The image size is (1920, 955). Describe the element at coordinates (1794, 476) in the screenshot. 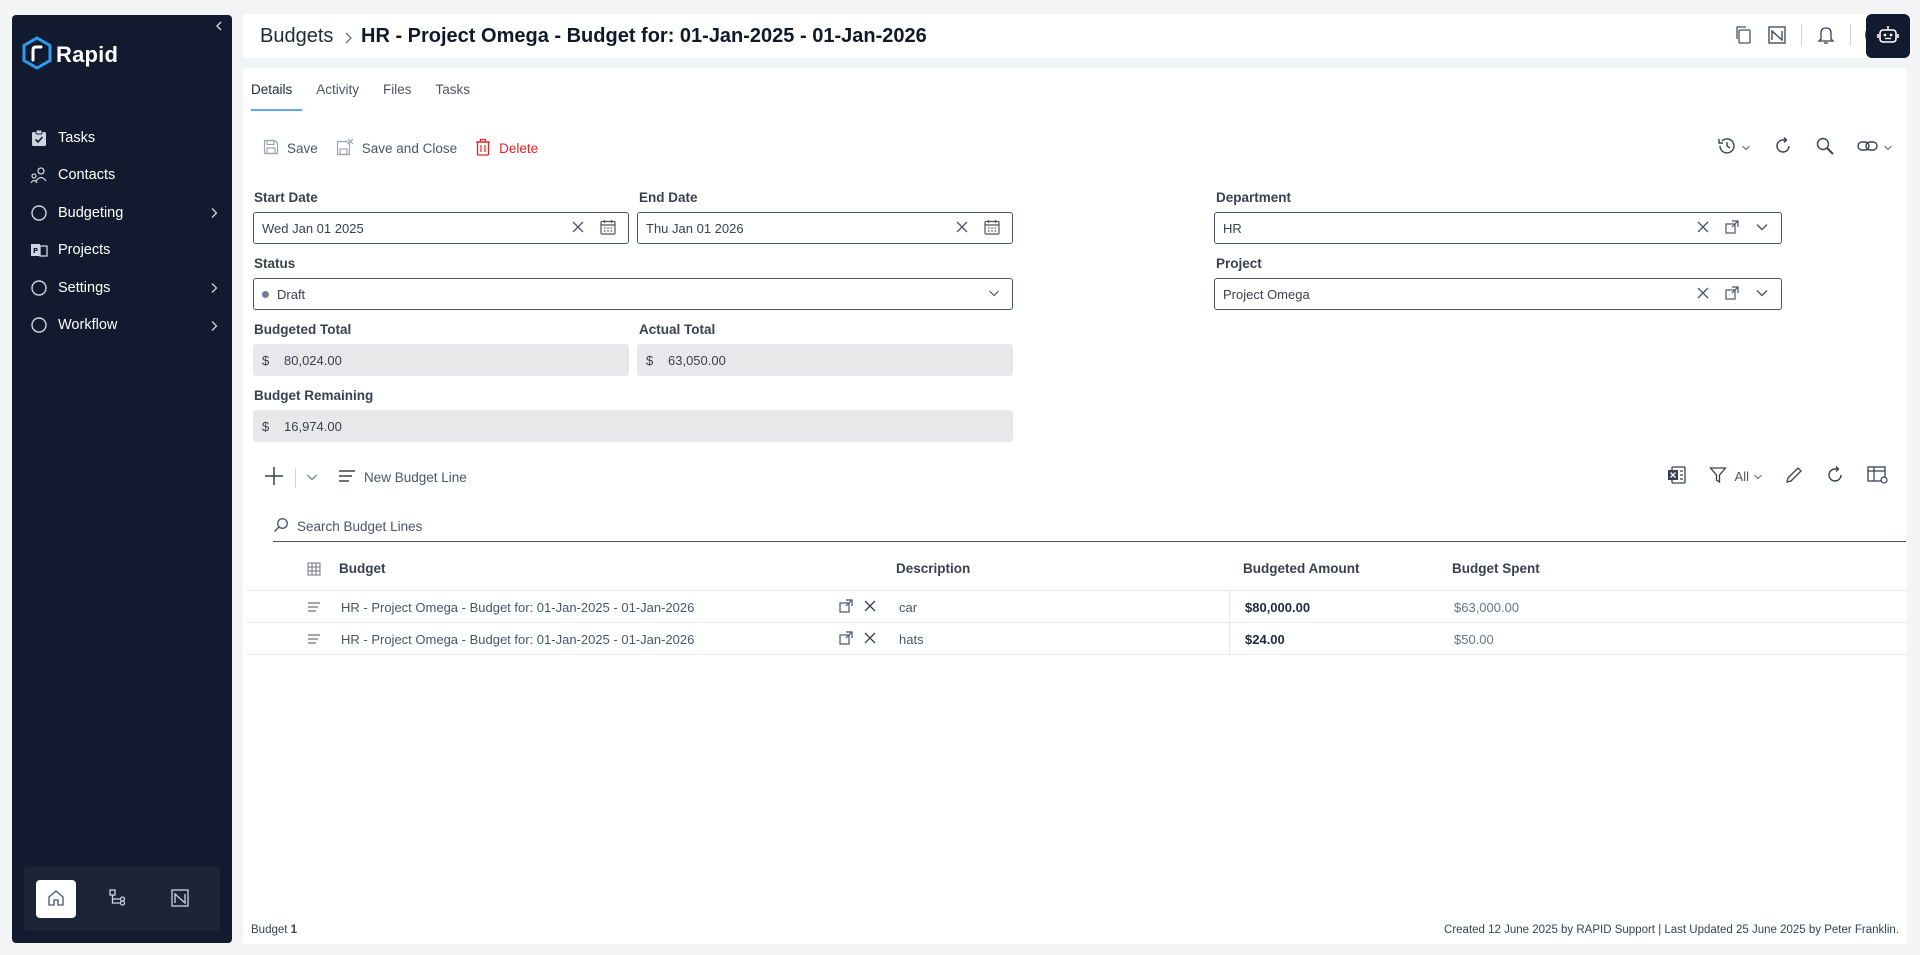

I see `edit-pencil-icon` at that location.